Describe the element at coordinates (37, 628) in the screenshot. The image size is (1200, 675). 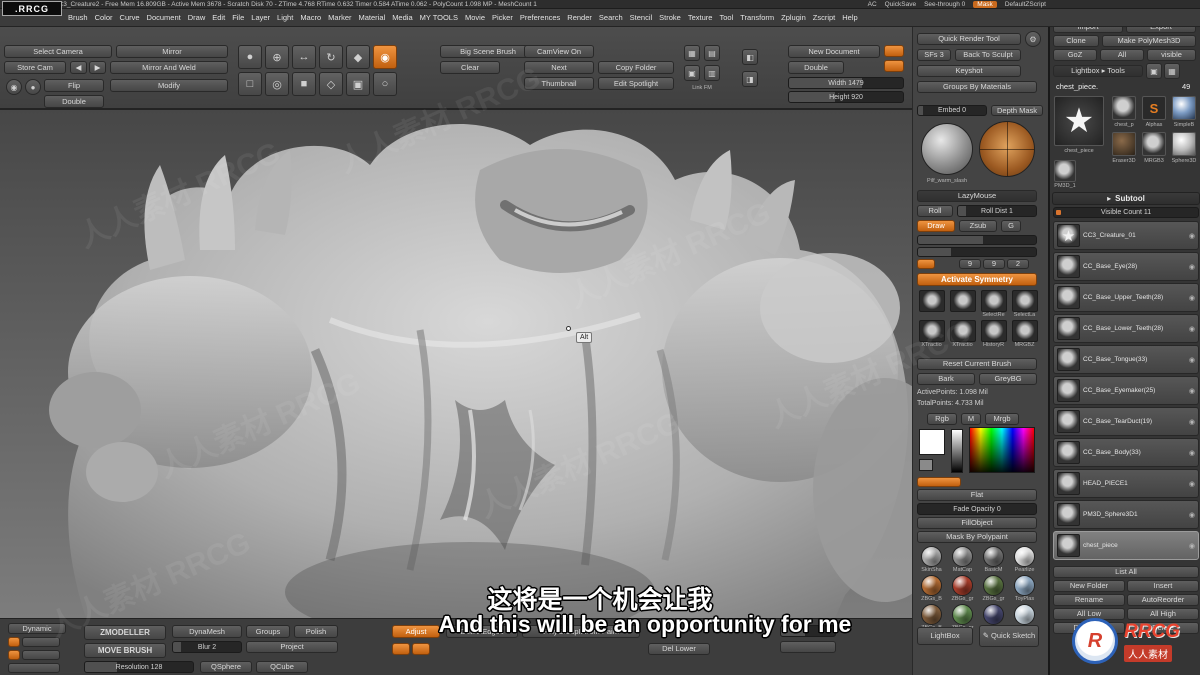
I see `dynamic-button: Dynamic` at that location.